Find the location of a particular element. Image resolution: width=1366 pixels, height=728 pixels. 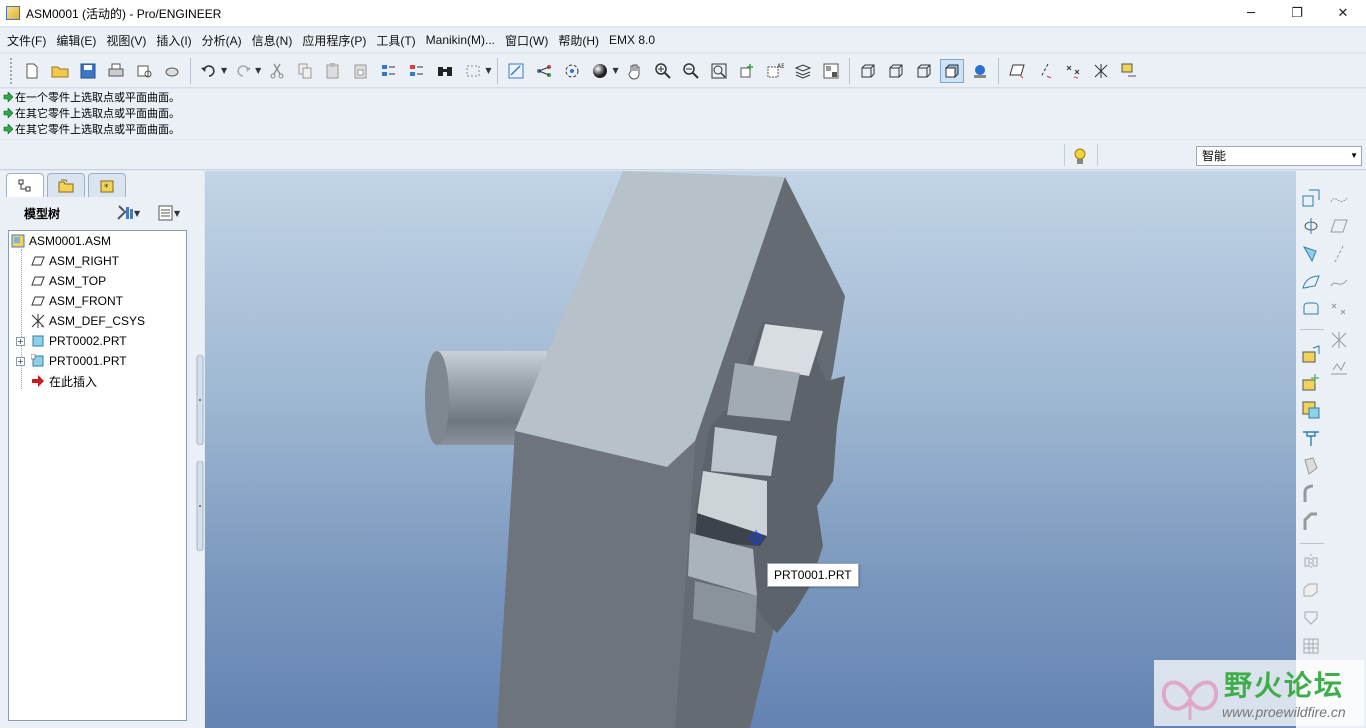

refit-icon is located at coordinates (719, 71).